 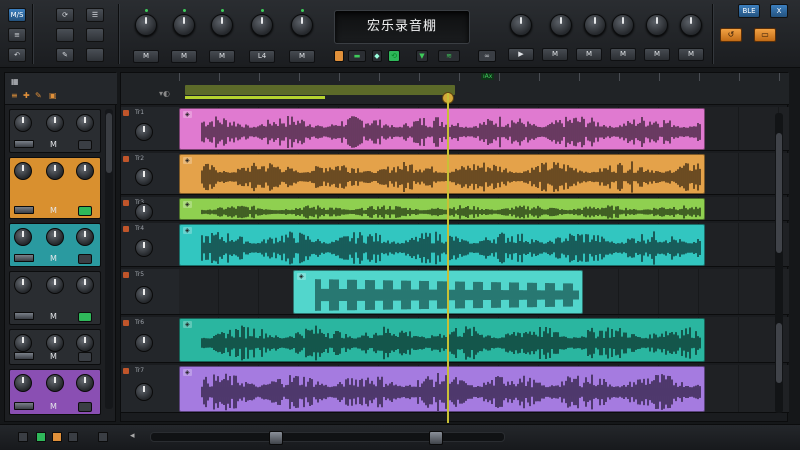 What do you see at coordinates (55, 383) in the screenshot?
I see `strip-6-pan-knob` at bounding box center [55, 383].